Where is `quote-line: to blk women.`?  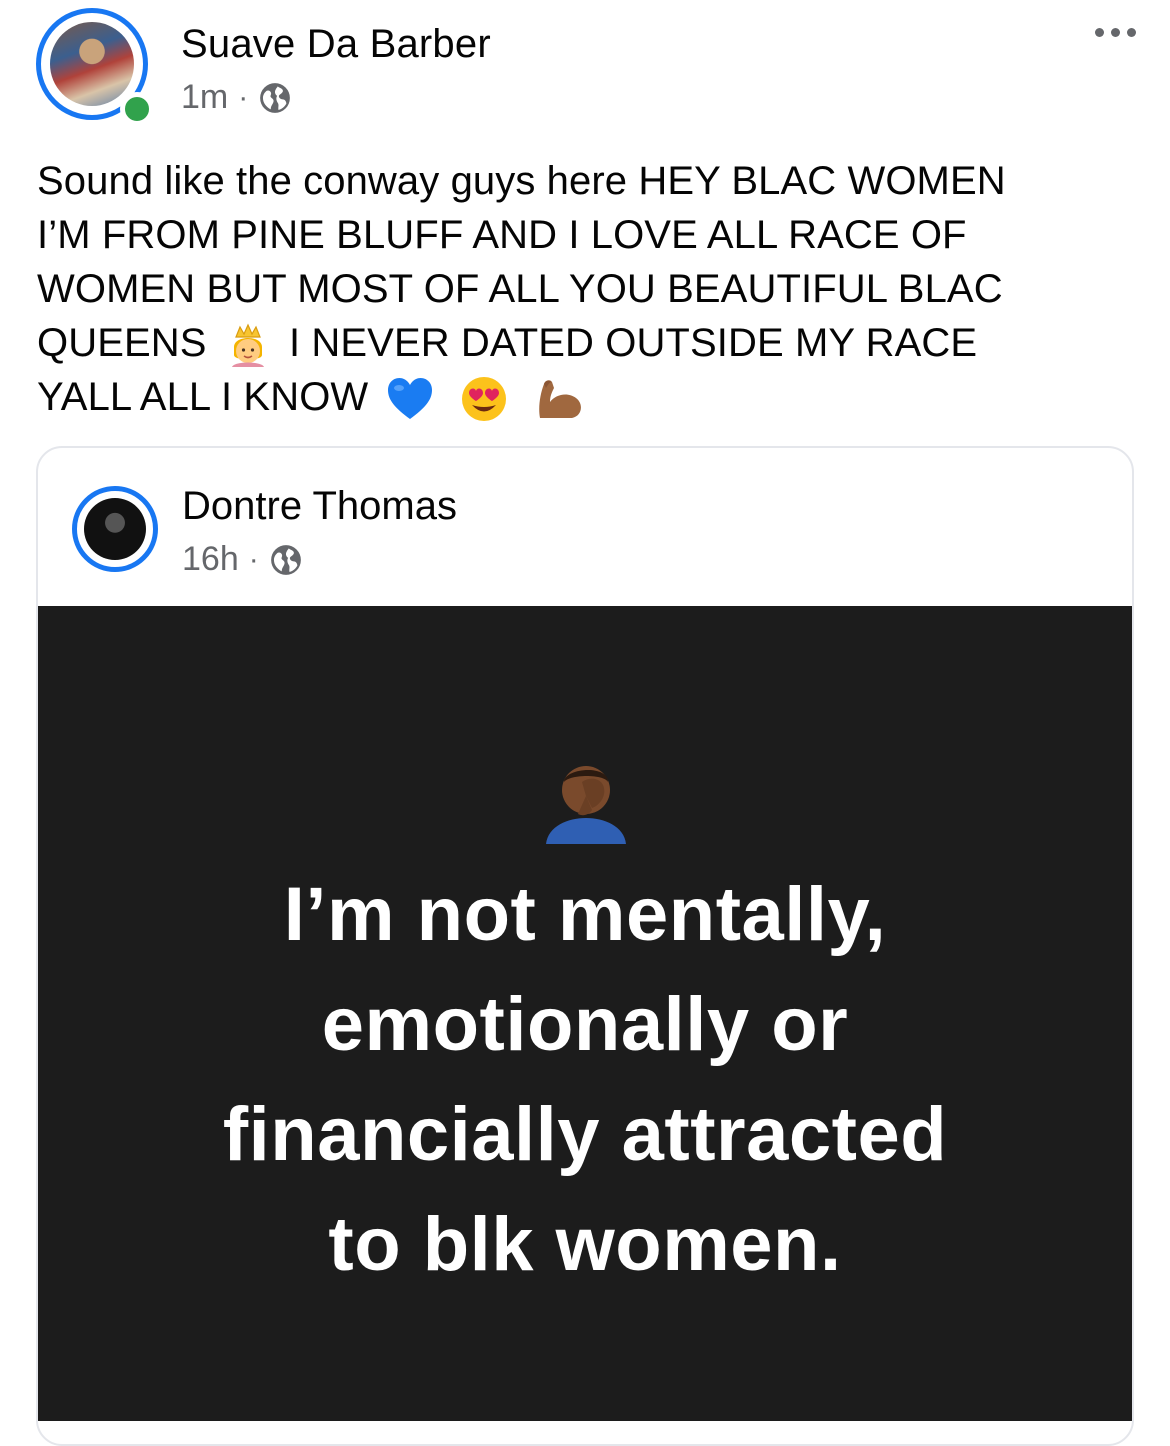
quote-line: to blk women. is located at coordinates (585, 1244).